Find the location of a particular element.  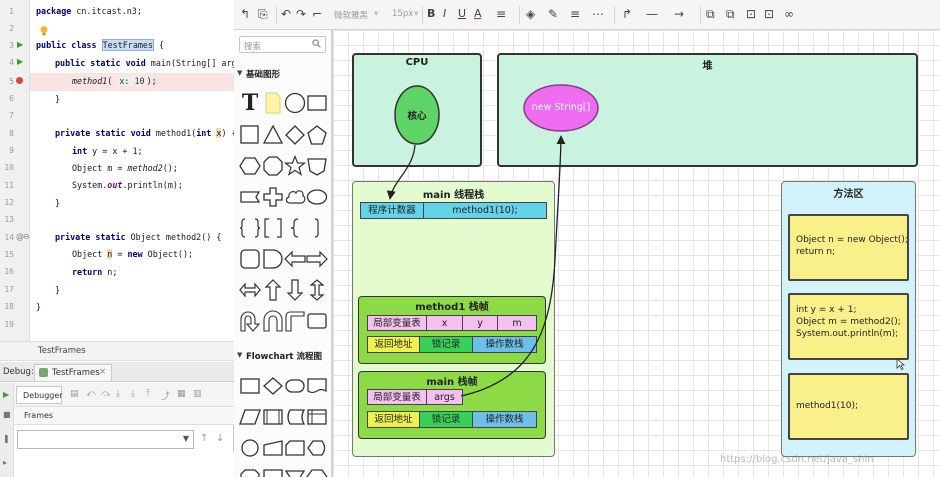

text-shape: T is located at coordinates (250, 103).